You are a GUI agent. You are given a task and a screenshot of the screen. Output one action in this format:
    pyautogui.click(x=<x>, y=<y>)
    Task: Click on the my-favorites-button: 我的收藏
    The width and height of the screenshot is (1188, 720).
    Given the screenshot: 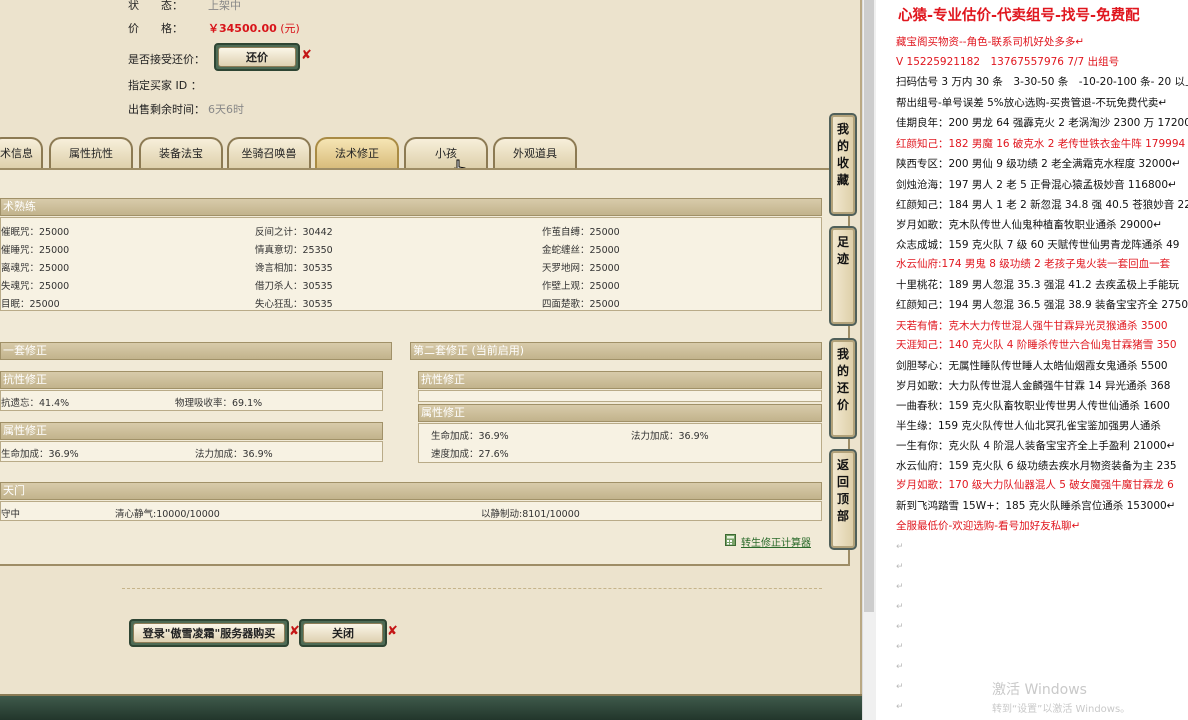 What is the action you would take?
    pyautogui.click(x=843, y=164)
    